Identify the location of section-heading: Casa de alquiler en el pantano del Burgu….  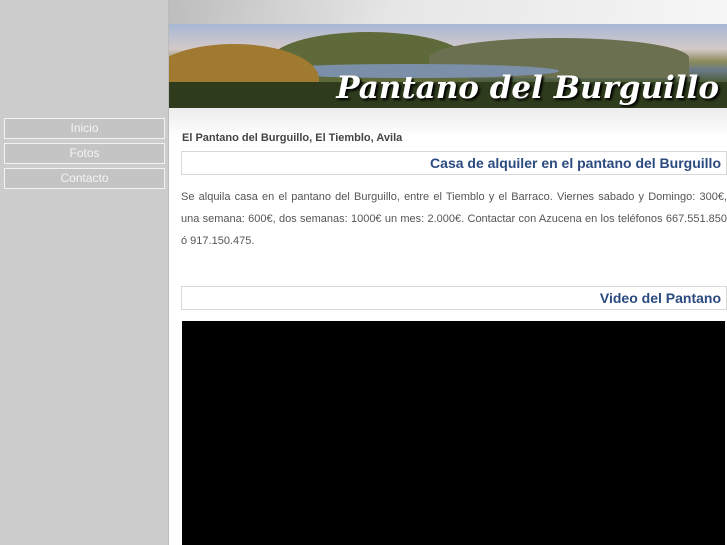
(575, 163).